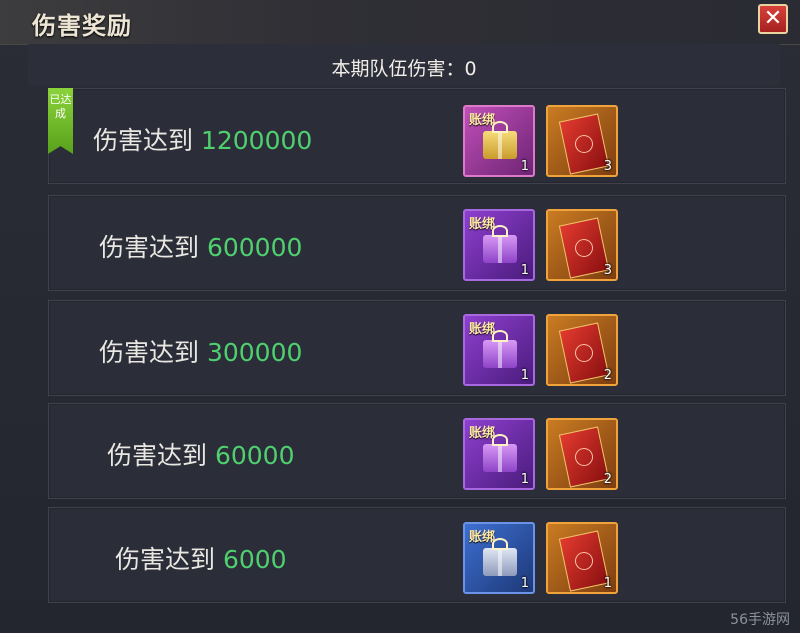 This screenshot has width=800, height=633. What do you see at coordinates (60, 121) in the screenshot?
I see `completed-badge: 已达成` at bounding box center [60, 121].